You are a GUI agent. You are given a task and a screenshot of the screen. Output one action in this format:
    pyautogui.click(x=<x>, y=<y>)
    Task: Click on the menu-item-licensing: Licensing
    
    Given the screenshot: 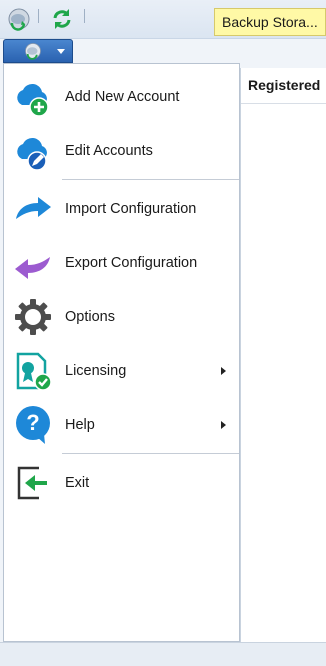 What is the action you would take?
    pyautogui.click(x=121, y=371)
    